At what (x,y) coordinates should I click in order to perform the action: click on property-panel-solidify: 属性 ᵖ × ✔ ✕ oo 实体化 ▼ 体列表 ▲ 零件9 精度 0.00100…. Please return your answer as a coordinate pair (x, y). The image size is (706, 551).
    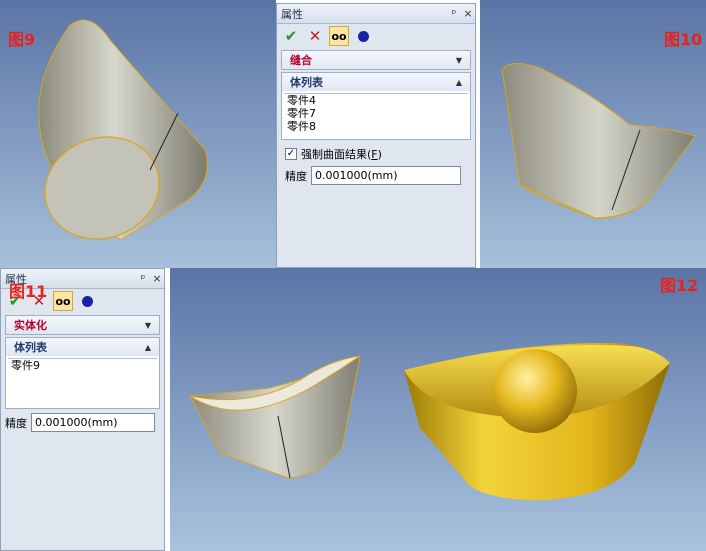
    Looking at the image, I should click on (82, 409).